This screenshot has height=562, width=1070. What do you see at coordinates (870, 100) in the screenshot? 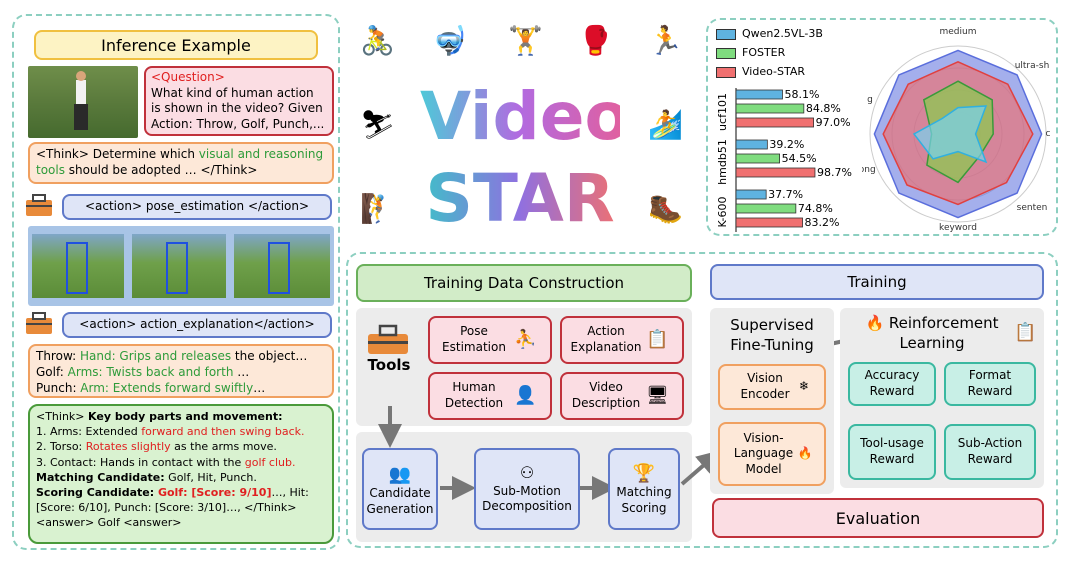
I see `radar-axis-label: g` at bounding box center [870, 100].